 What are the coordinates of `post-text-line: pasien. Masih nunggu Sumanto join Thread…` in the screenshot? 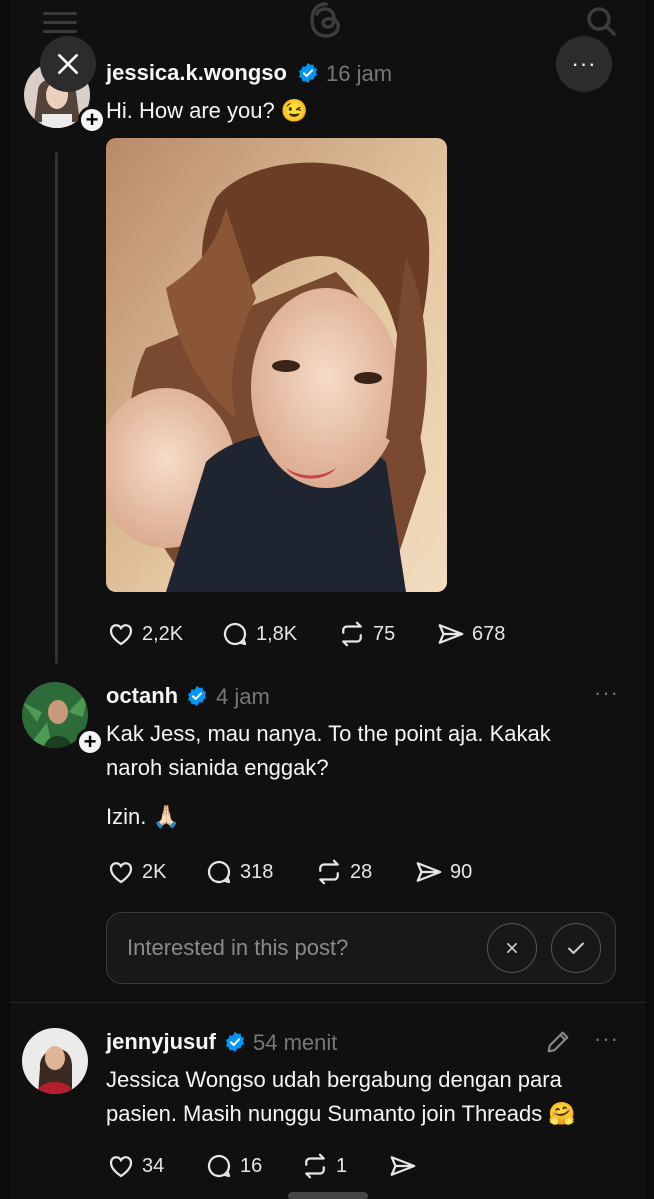 It's located at (341, 1113).